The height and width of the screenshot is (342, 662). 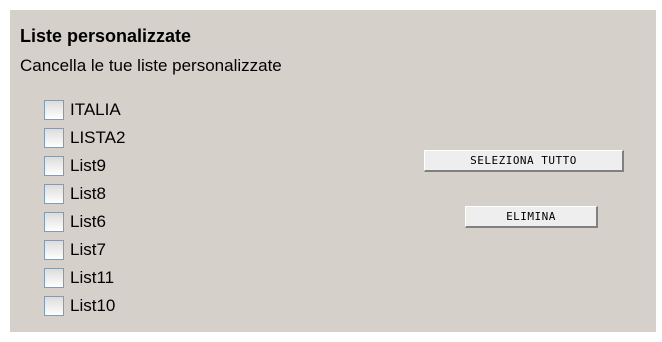 I want to click on list-item-list11: List11, so click(x=84, y=278).